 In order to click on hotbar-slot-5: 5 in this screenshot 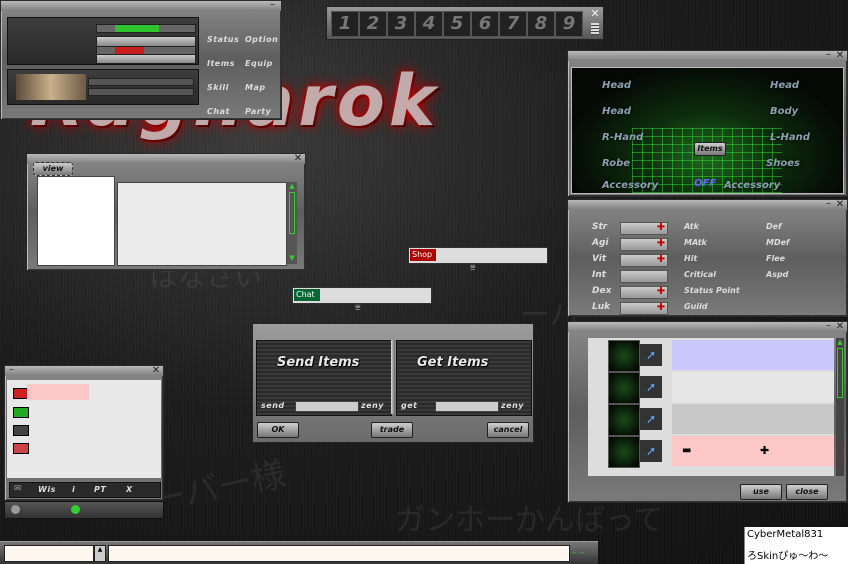, I will do `click(457, 24)`.